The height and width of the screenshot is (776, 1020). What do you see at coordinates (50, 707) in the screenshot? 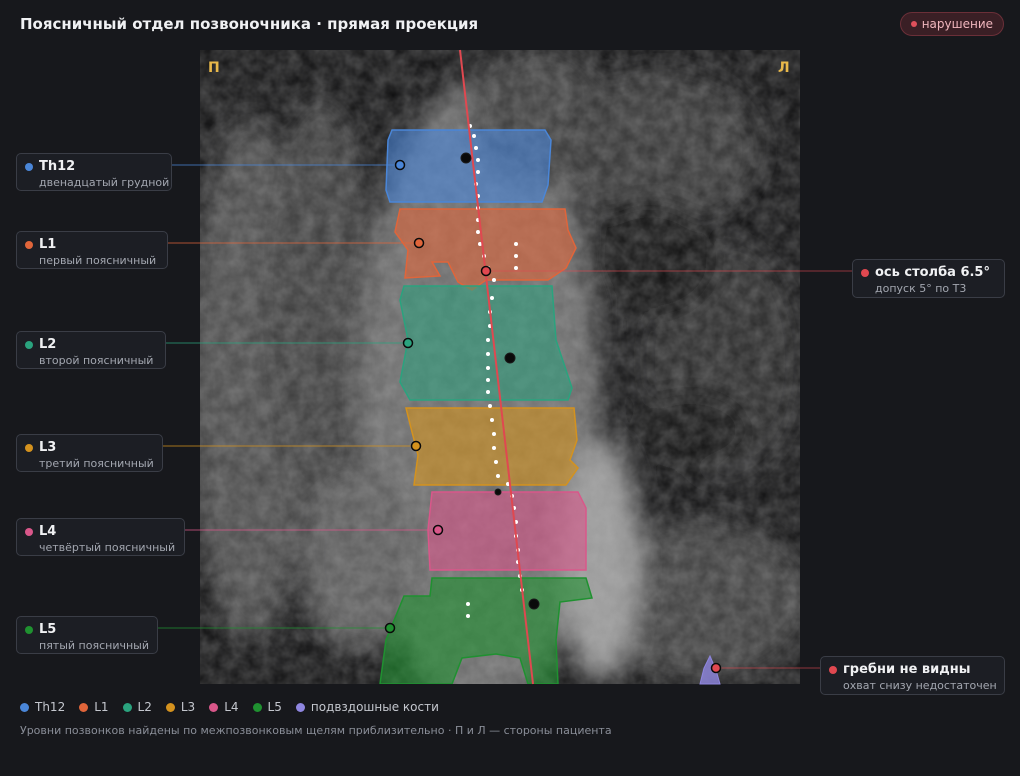
I see `legend-label: Th12` at bounding box center [50, 707].